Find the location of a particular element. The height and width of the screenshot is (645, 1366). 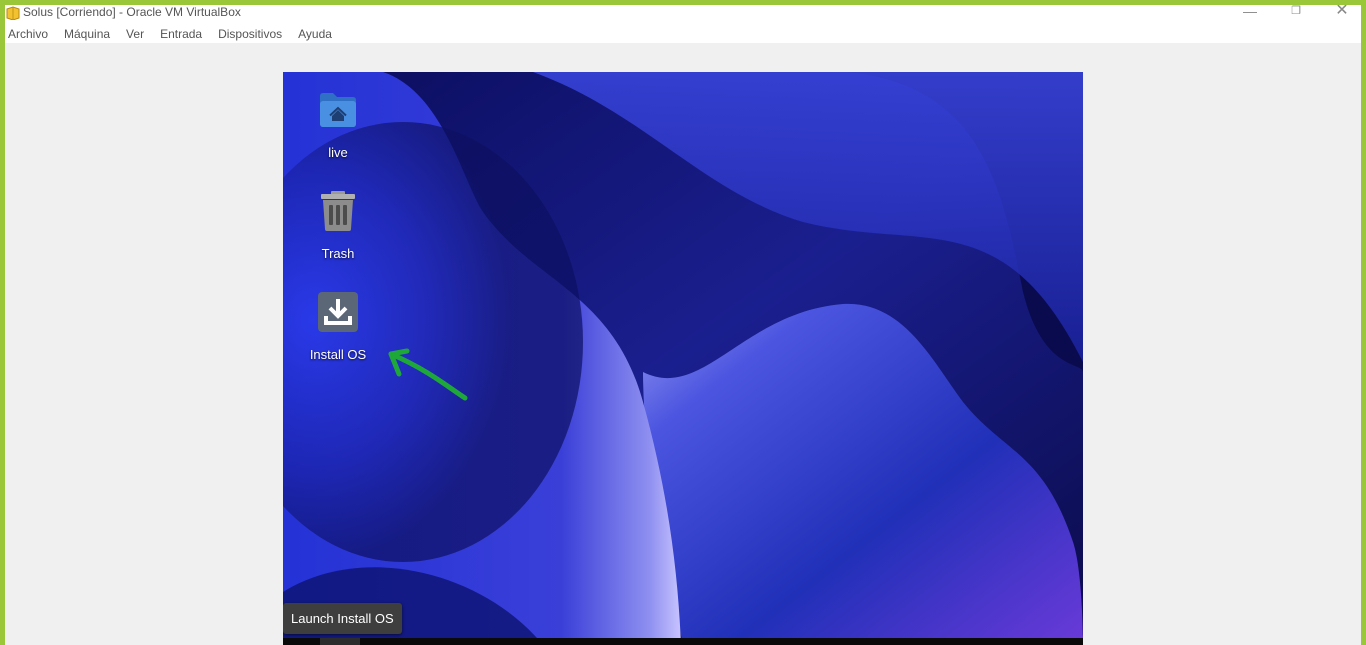

launch-tooltip: Launch Install OS is located at coordinates (342, 618).